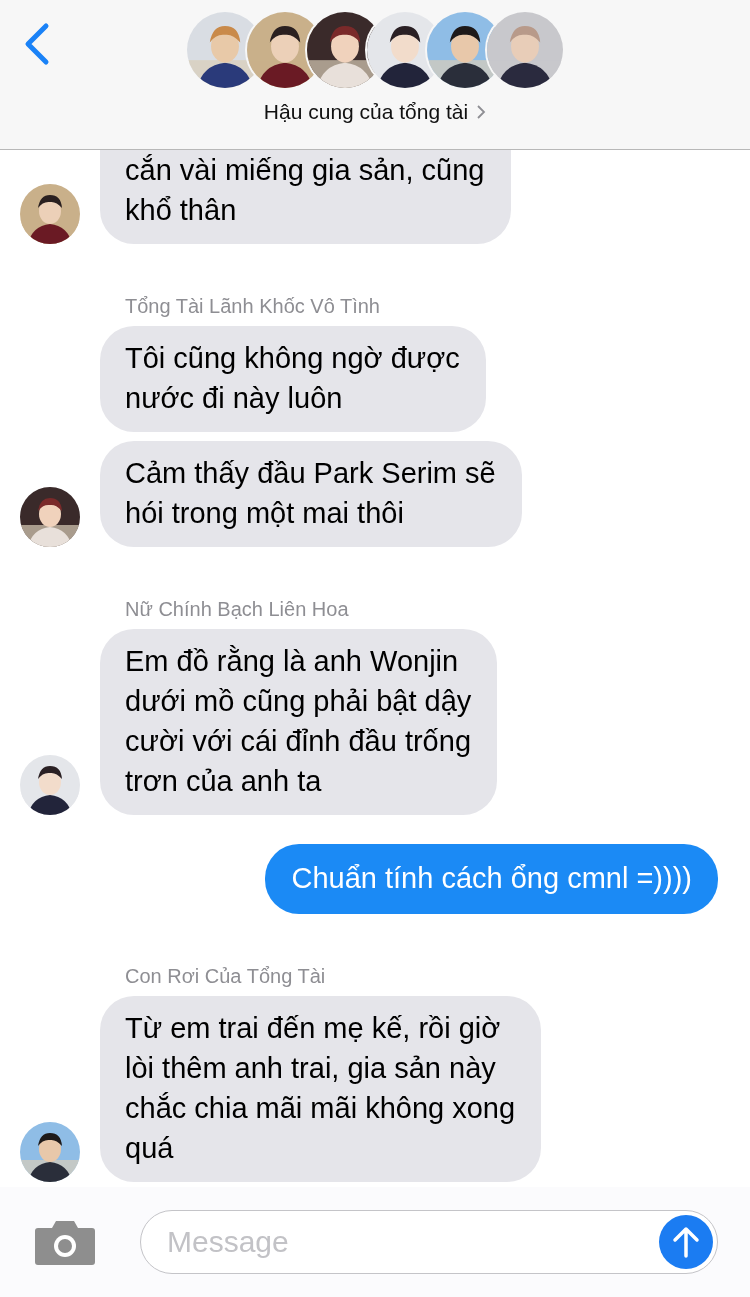 The height and width of the screenshot is (1297, 750). Describe the element at coordinates (226, 976) in the screenshot. I see `sender-name: Con Rơi Của Tổng Tài` at that location.